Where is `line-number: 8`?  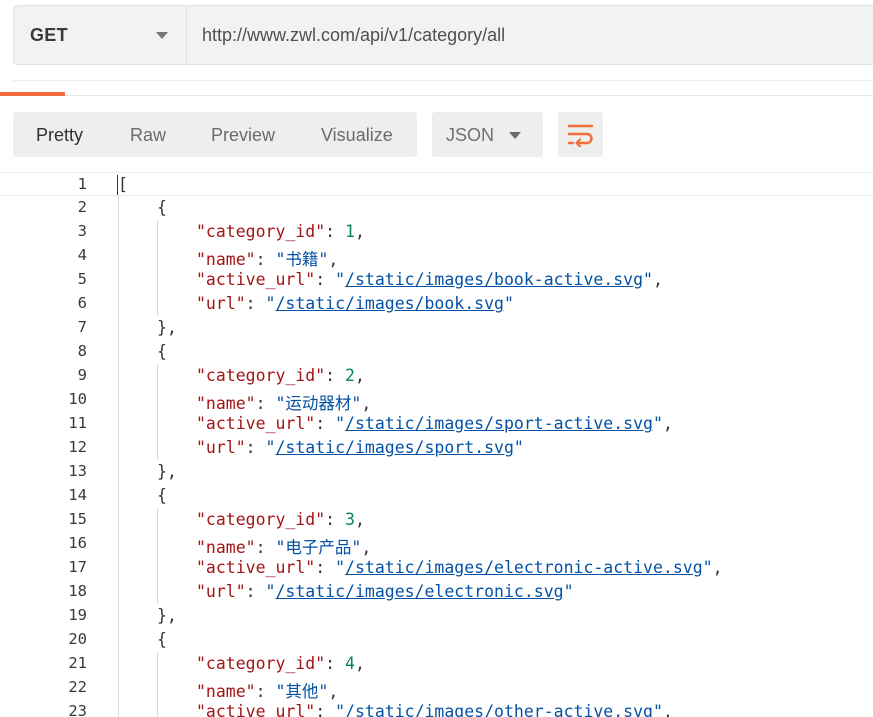 line-number: 8 is located at coordinates (82, 351).